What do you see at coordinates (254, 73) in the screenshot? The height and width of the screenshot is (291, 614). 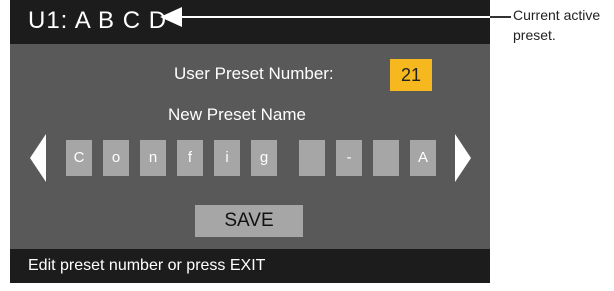 I see `preset-number-label: User Preset Number:` at bounding box center [254, 73].